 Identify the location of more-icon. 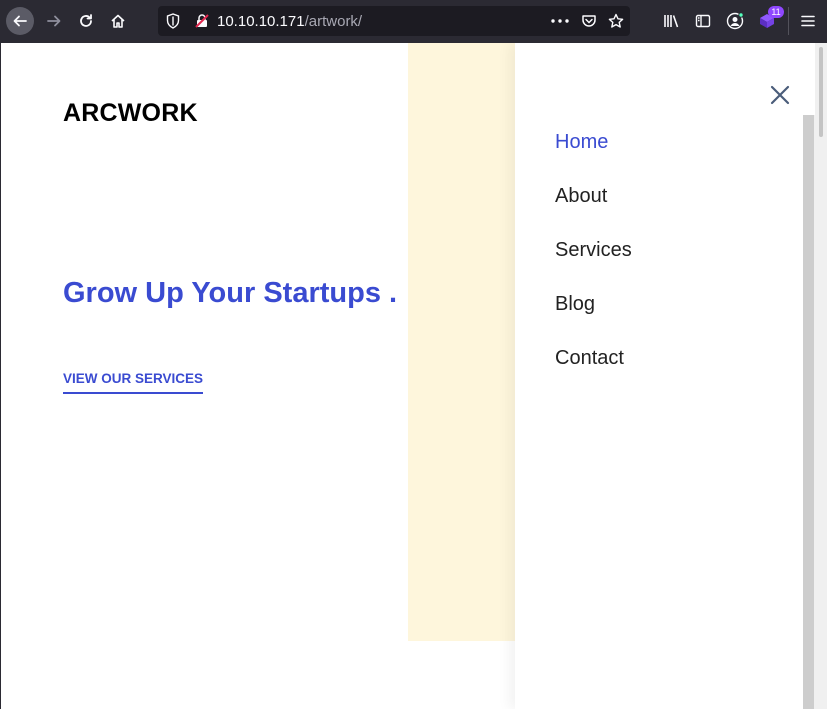
(560, 21).